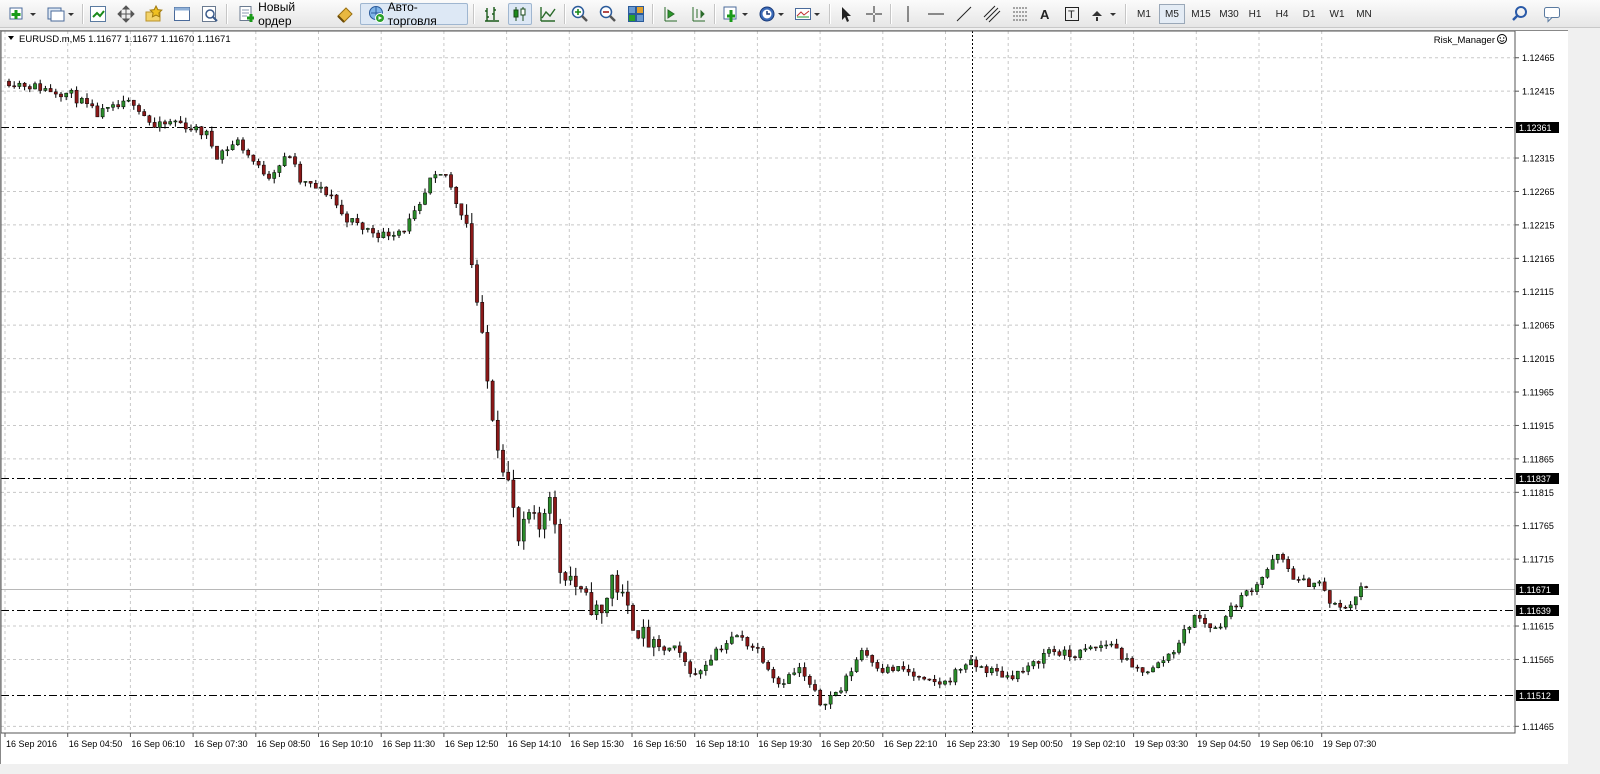 The width and height of the screenshot is (1600, 774). Describe the element at coordinates (992, 14) in the screenshot. I see `equidistant-channel-button` at that location.